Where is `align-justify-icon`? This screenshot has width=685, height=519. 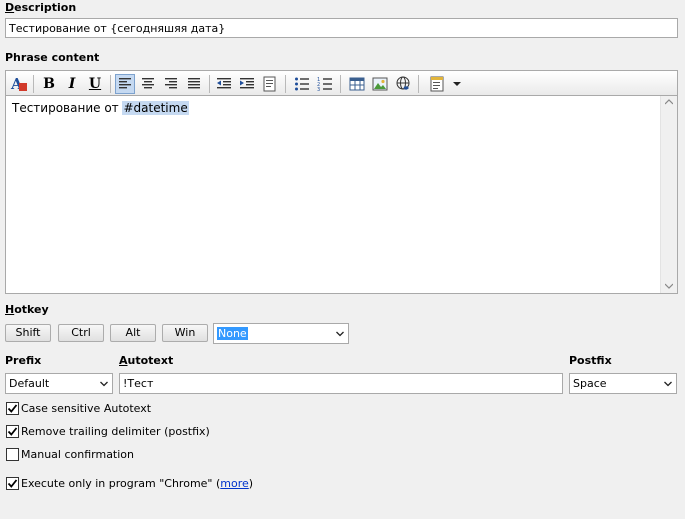
align-justify-icon is located at coordinates (194, 83).